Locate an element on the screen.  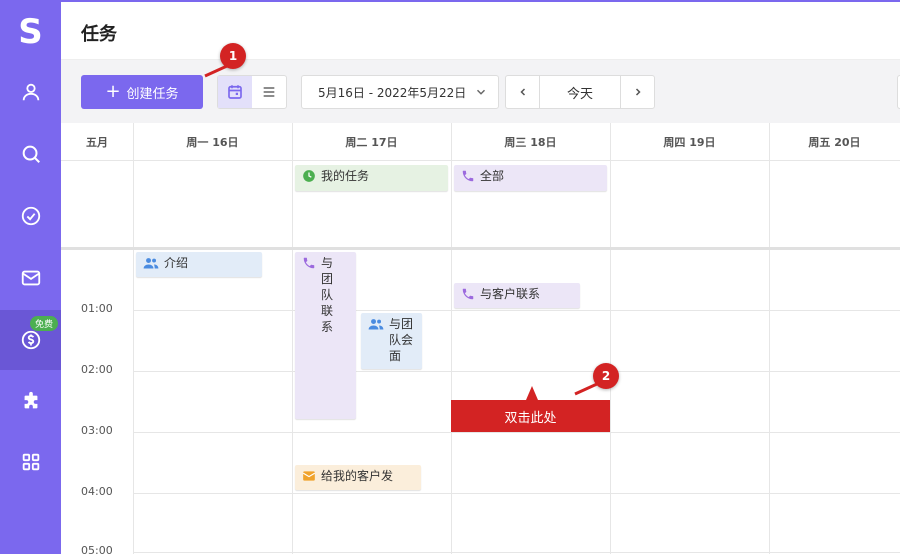
view-toggle is located at coordinates (252, 92).